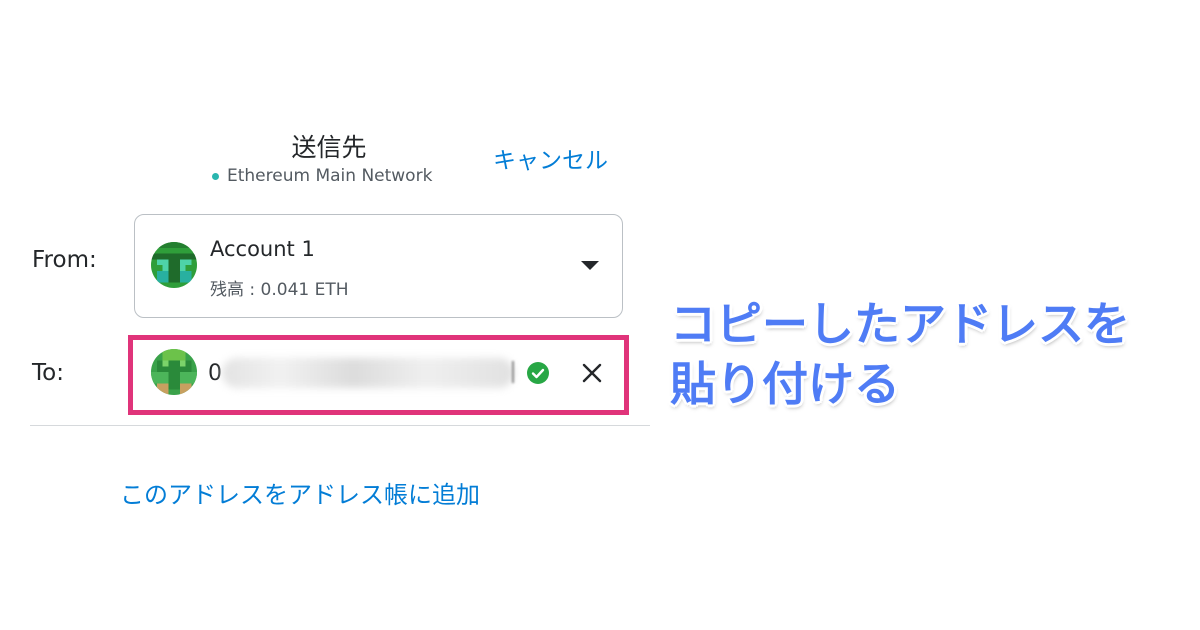 The height and width of the screenshot is (630, 1200). Describe the element at coordinates (262, 249) in the screenshot. I see `account-name: Account 1` at that location.